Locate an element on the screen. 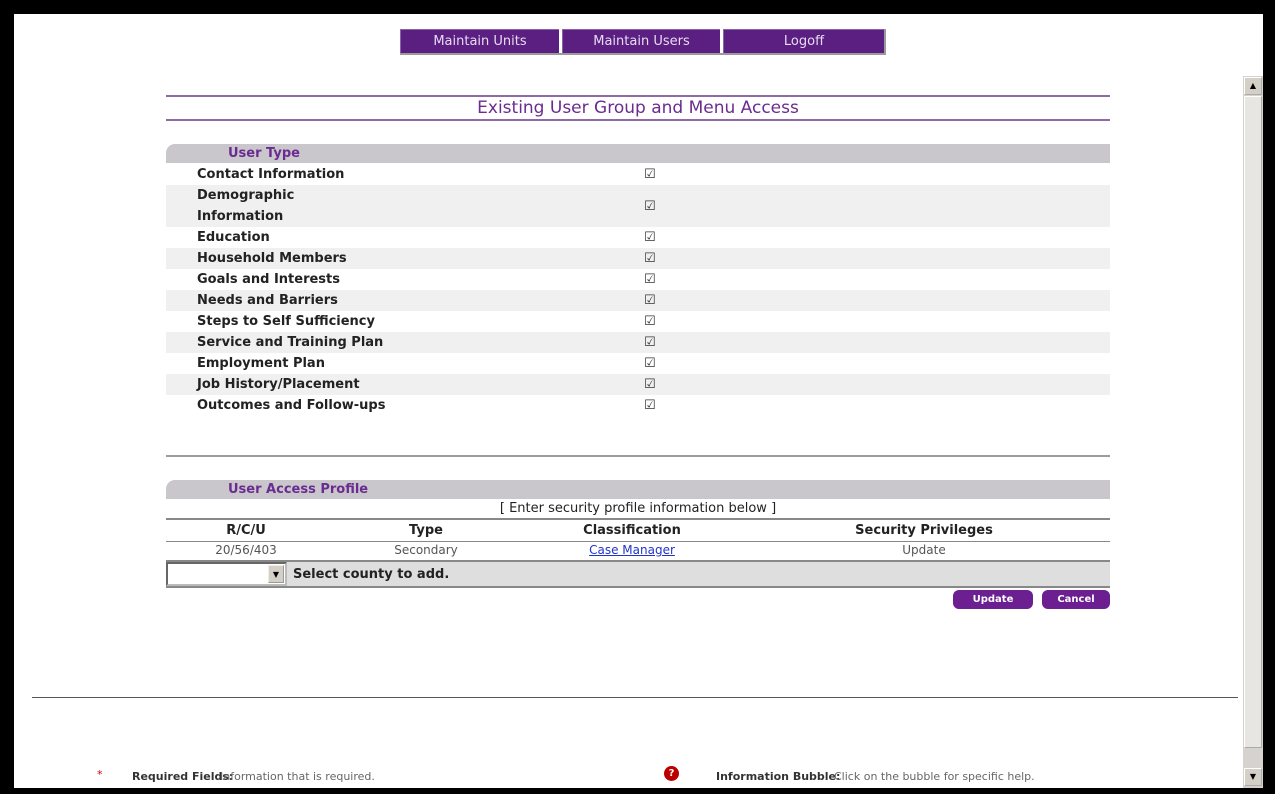 Image resolution: width=1275 pixels, height=794 pixels. menu-item-label: Contact Information is located at coordinates (271, 174).